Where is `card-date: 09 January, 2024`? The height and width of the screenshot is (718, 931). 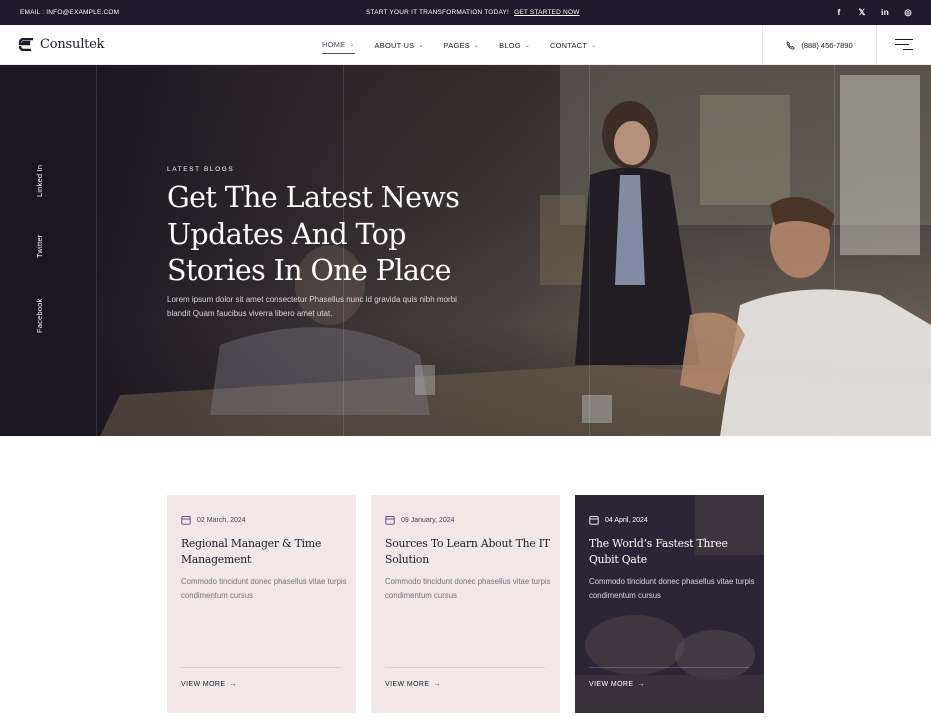 card-date: 09 January, 2024 is located at coordinates (420, 520).